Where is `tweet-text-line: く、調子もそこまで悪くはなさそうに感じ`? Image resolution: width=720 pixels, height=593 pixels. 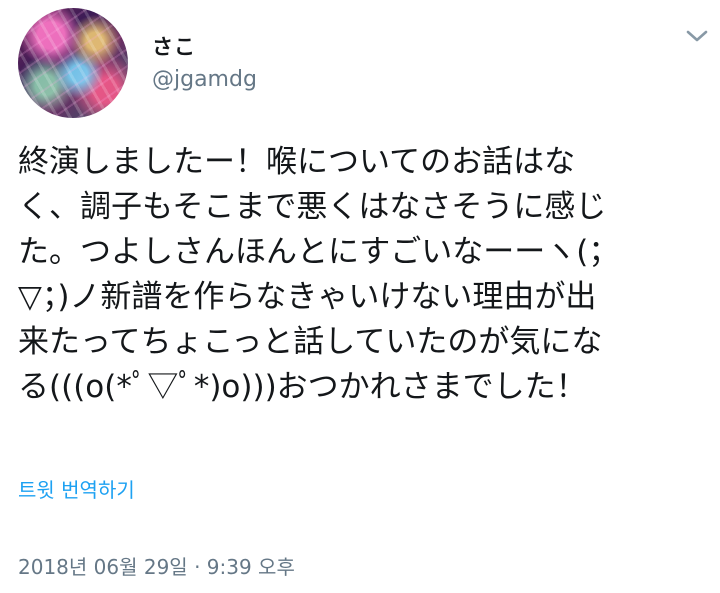 tweet-text-line: く、調子もそこまで悪くはなさそうに感じ is located at coordinates (312, 207).